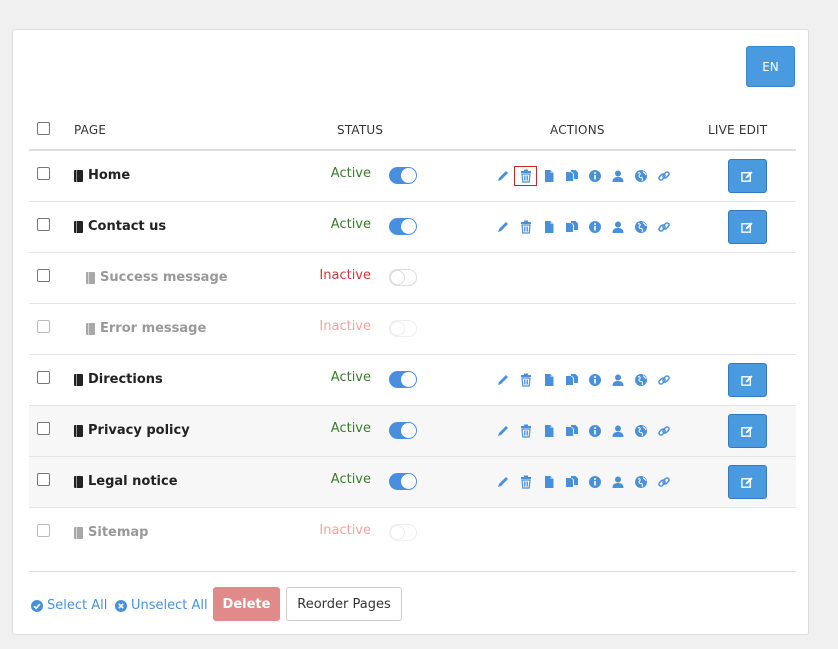 The width and height of the screenshot is (838, 649). I want to click on select-all-checkbox, so click(43, 128).